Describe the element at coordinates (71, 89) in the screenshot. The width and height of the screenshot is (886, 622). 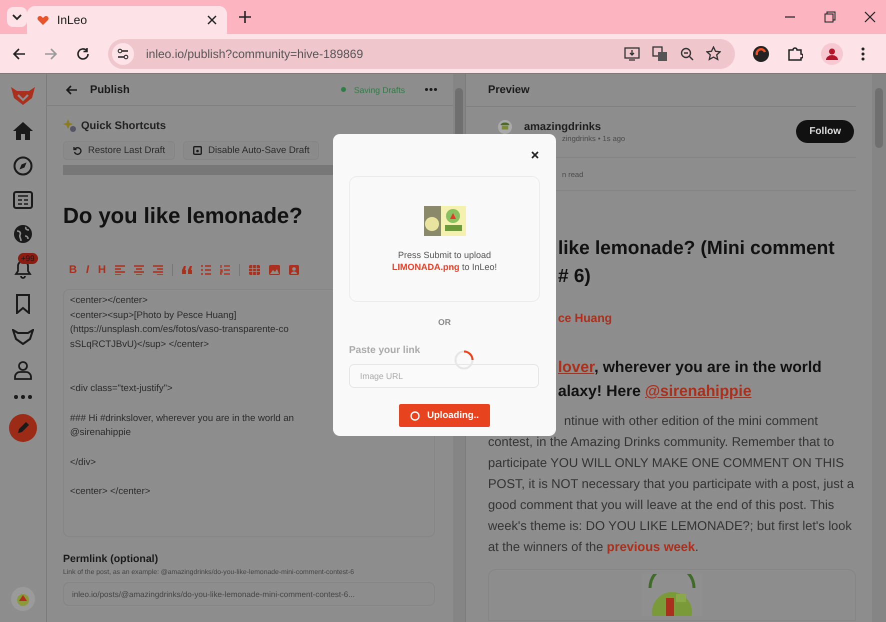
I see `back-arrow-icon` at that location.